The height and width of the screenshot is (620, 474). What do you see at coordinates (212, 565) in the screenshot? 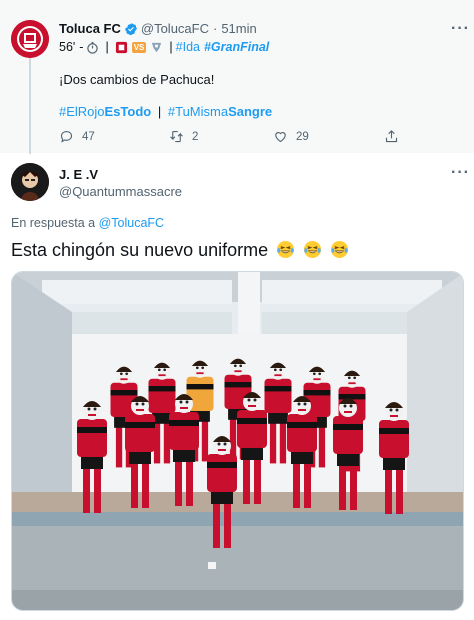
I see `cup-object` at bounding box center [212, 565].